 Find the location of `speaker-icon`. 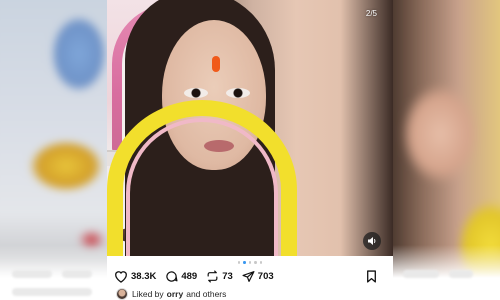

speaker-icon is located at coordinates (372, 241).